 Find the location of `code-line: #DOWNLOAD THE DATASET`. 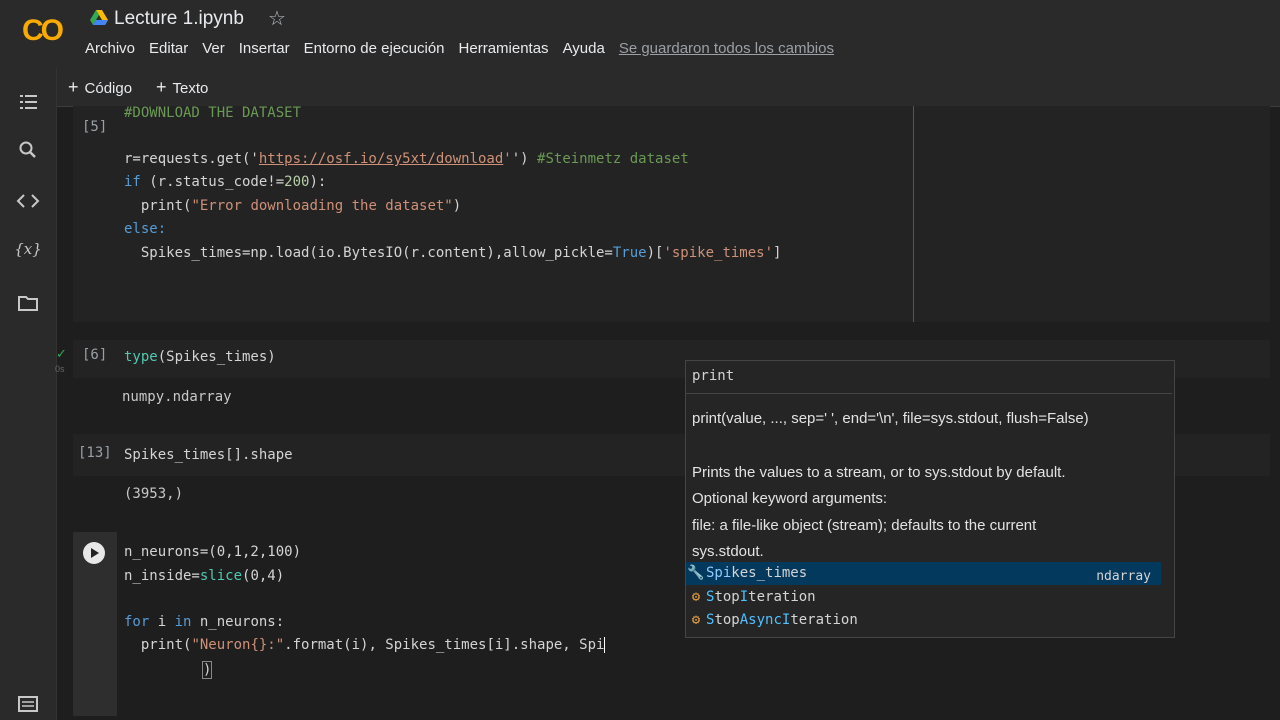

code-line: #DOWNLOAD THE DATASET is located at coordinates (213, 113).